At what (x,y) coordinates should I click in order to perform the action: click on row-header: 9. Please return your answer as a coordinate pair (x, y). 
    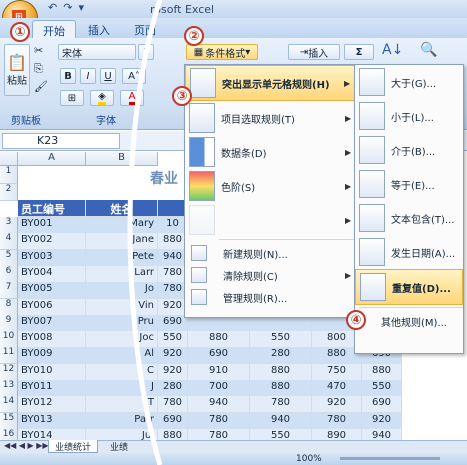
    Looking at the image, I should click on (9, 323).